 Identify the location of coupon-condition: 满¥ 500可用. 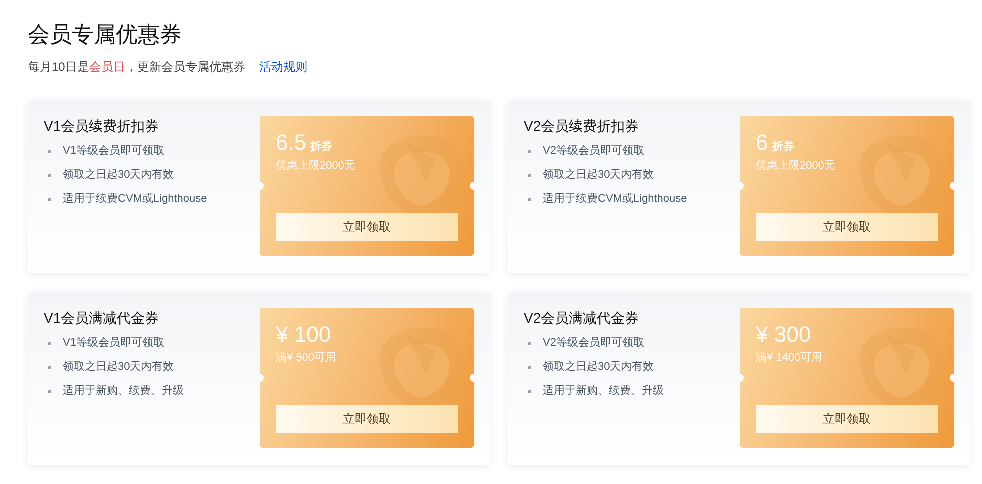
(307, 358).